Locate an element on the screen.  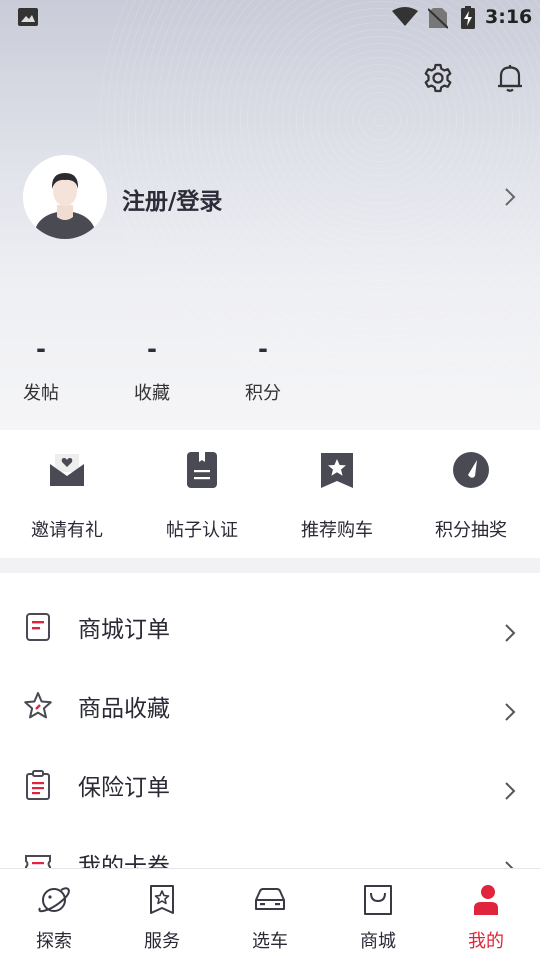
quick-action-label: 积分抽奖 is located at coordinates (471, 530).